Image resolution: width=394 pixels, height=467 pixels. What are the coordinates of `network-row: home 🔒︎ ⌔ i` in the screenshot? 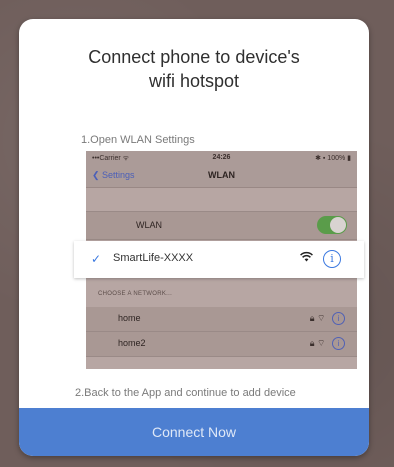 It's located at (221, 319).